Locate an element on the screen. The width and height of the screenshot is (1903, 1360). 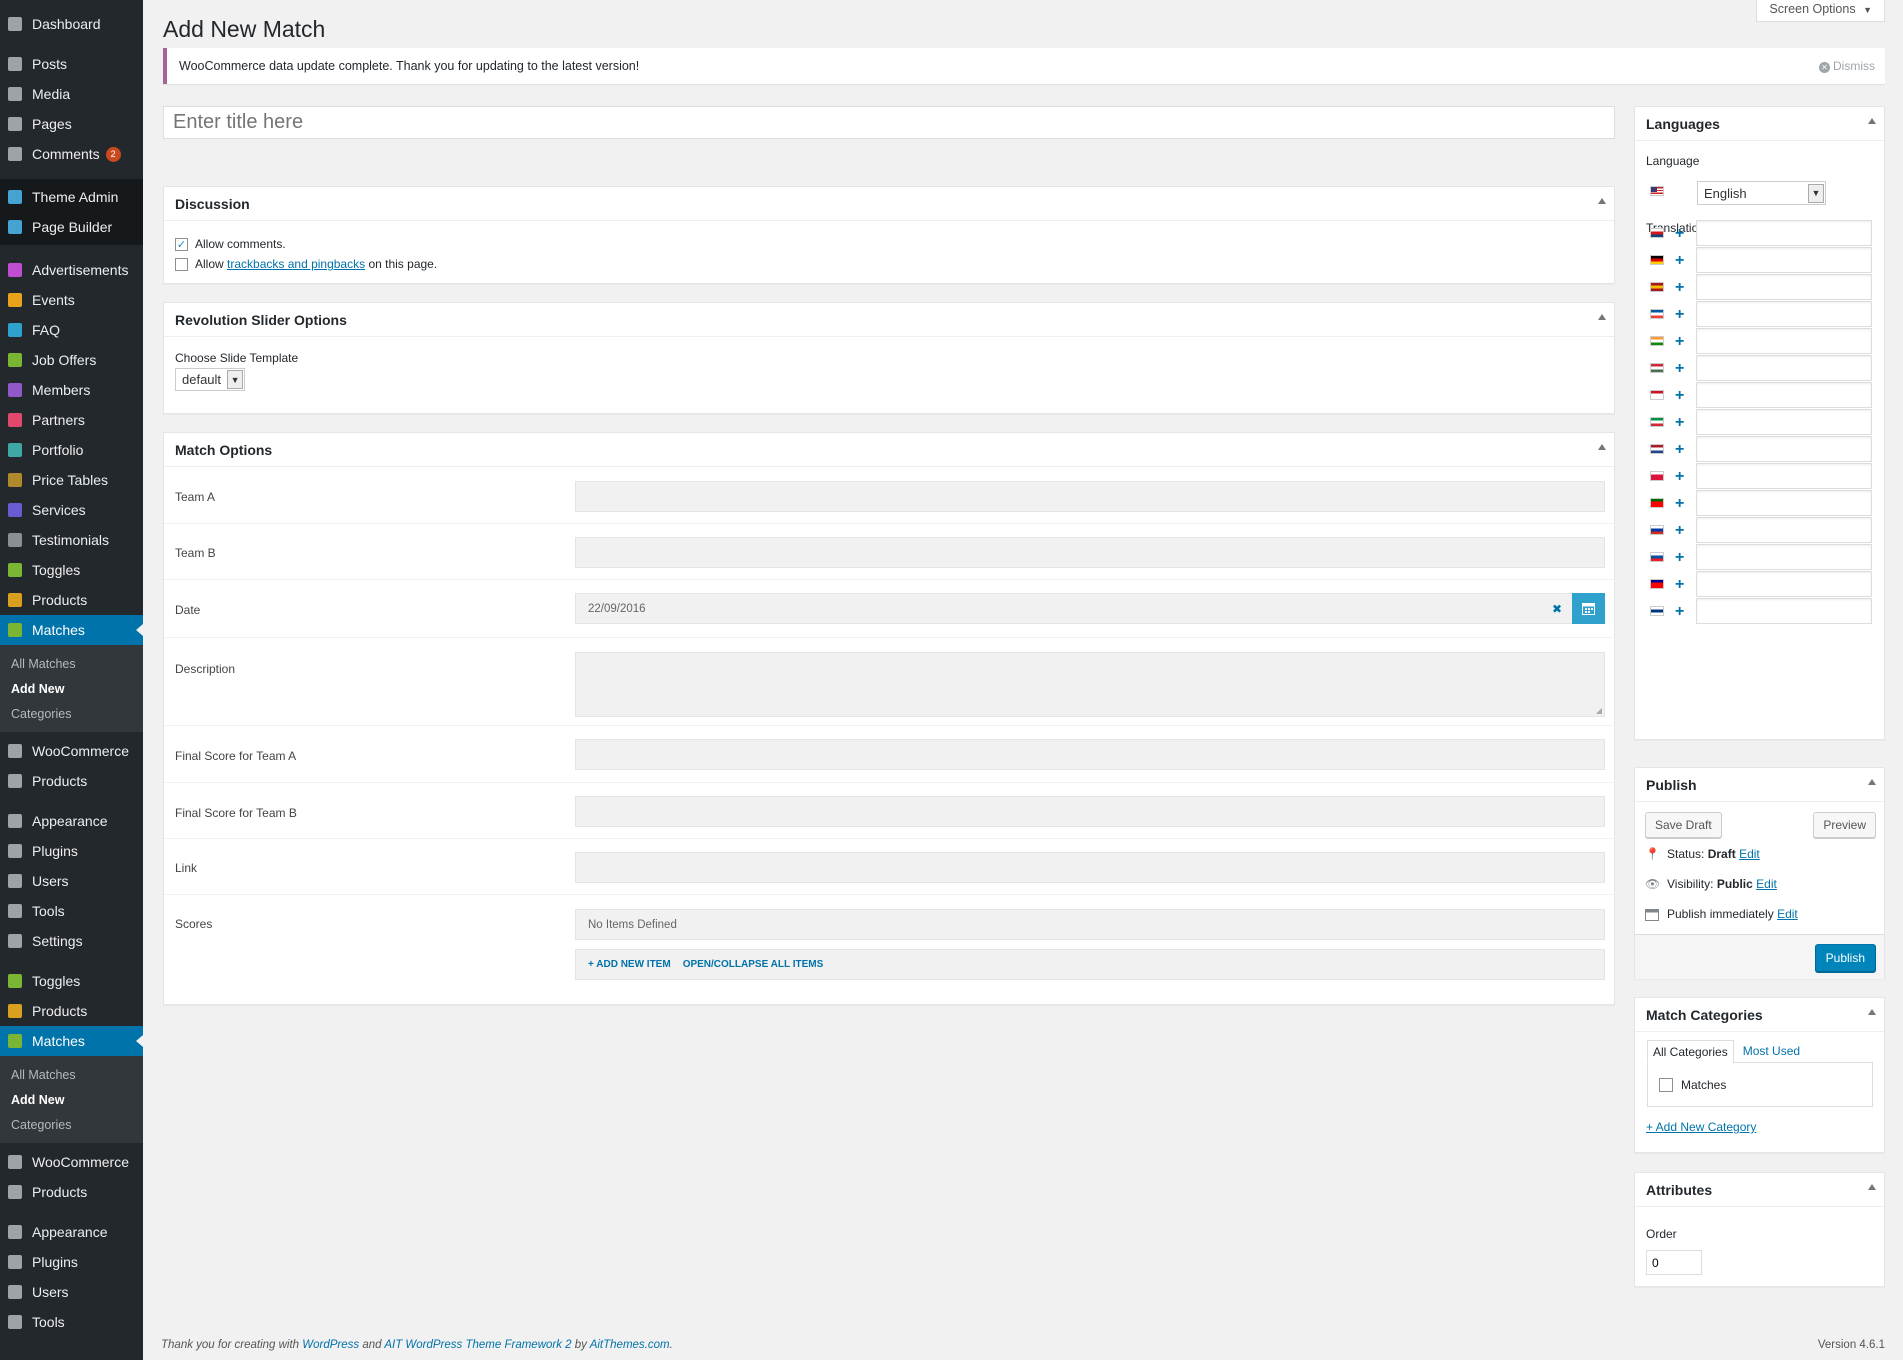
sidebar-item-job-offers: Job Offers is located at coordinates (71, 360).